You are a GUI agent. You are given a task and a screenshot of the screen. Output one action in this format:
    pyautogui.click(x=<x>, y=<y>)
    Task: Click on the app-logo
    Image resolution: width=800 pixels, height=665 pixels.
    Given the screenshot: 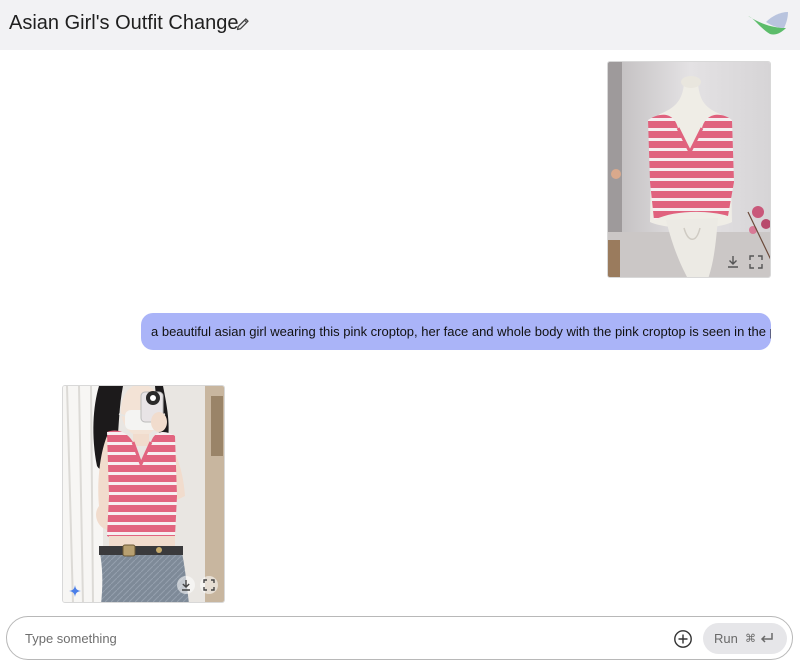 What is the action you would take?
    pyautogui.click(x=768, y=23)
    